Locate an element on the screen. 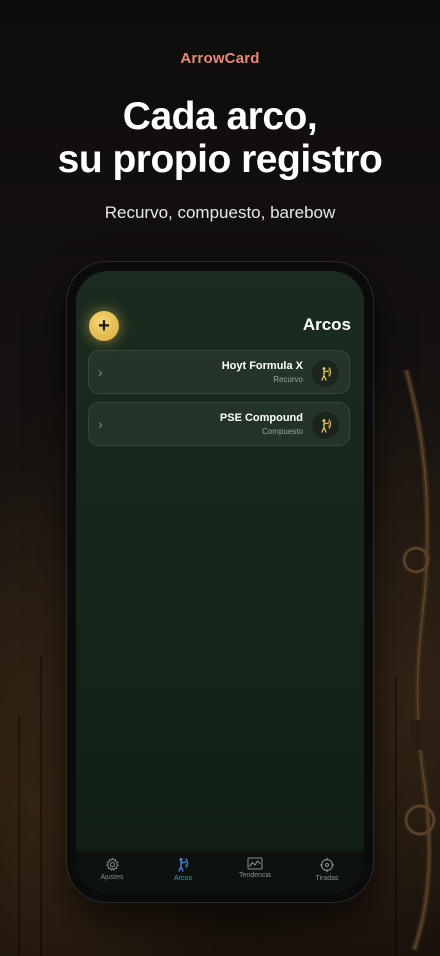  tab-tendencia: Tendencia is located at coordinates (255, 868).